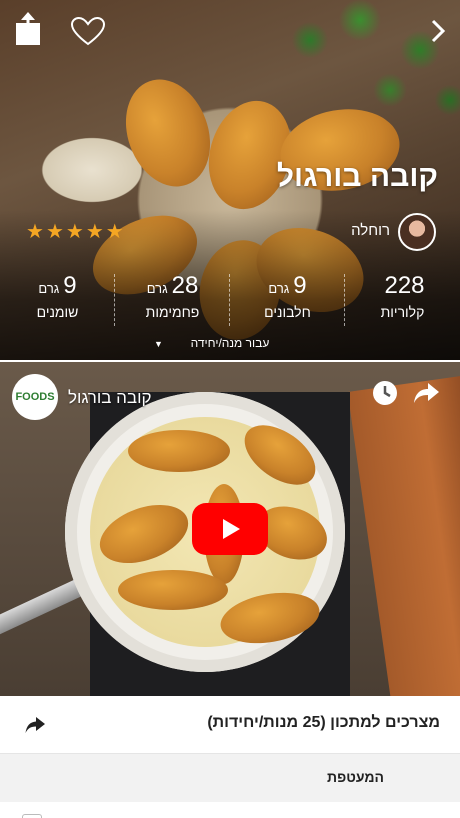  Describe the element at coordinates (370, 230) in the screenshot. I see `author-name: רוחלה` at that location.